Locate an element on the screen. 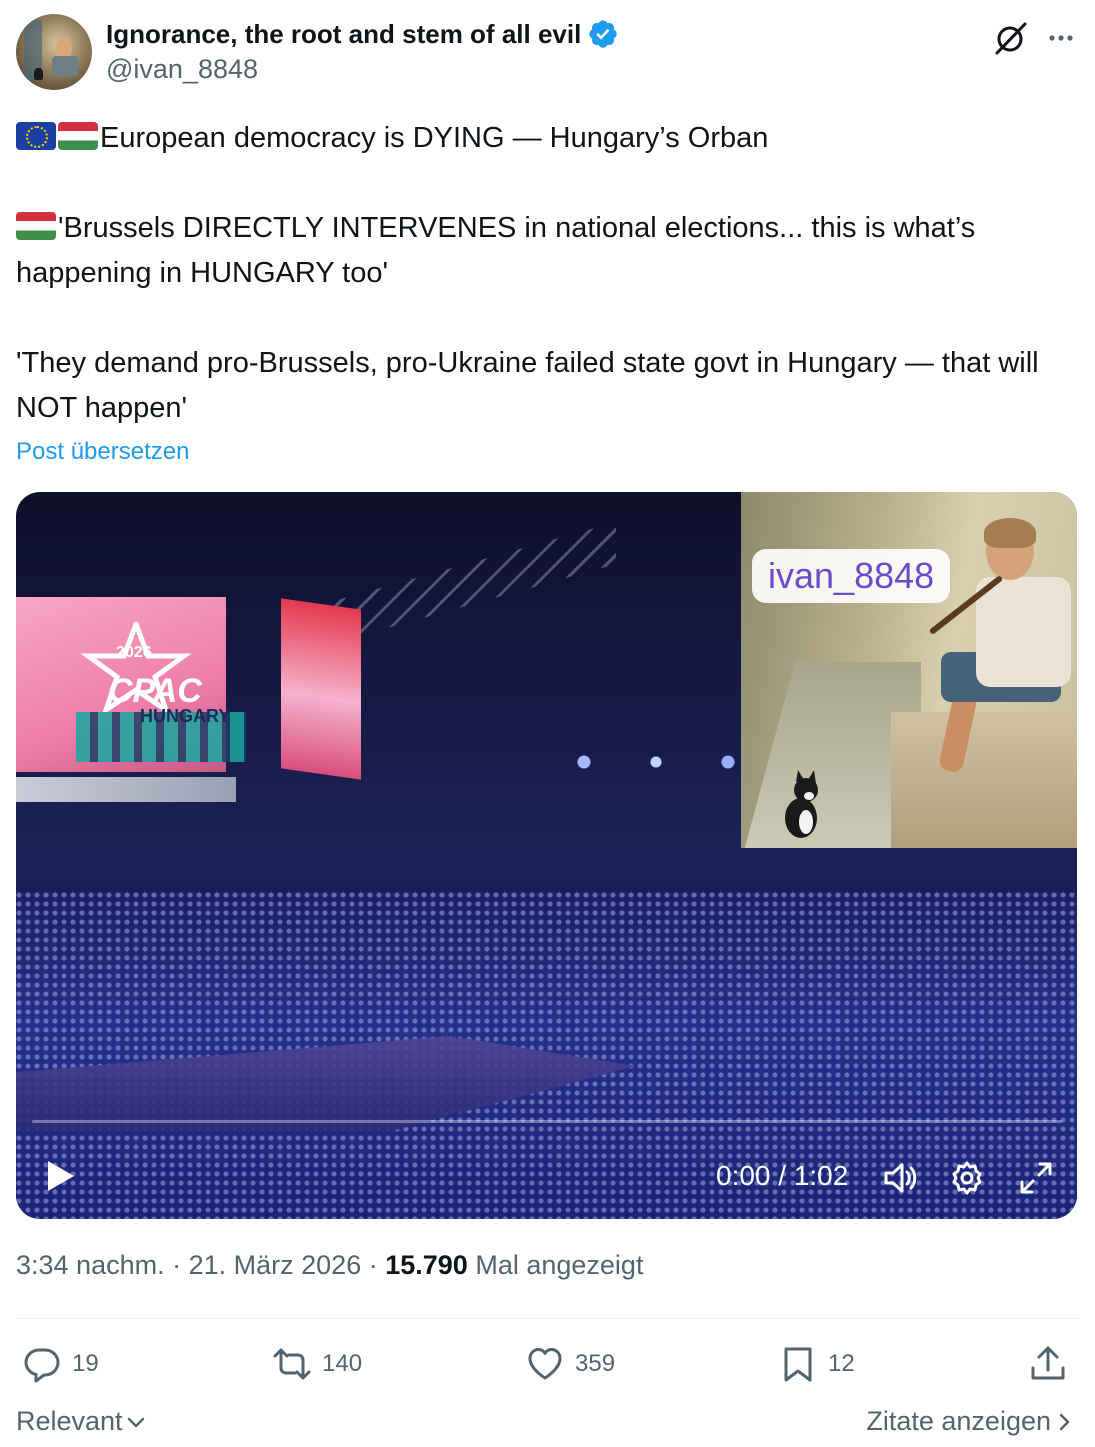  video-frame-side-screen is located at coordinates (321, 689).